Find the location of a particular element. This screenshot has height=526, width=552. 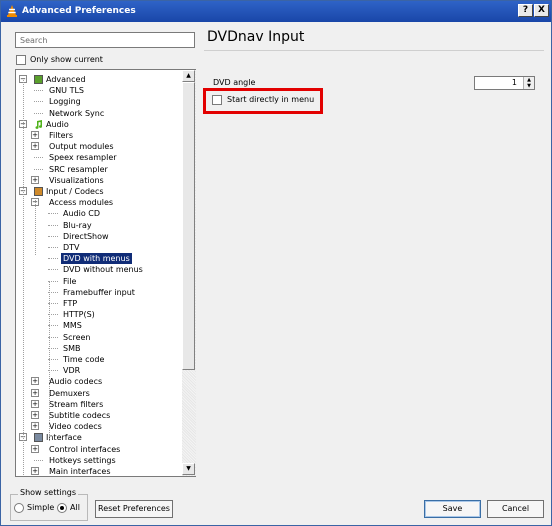

tree-item-label: GNU TLS is located at coordinates (67, 91).